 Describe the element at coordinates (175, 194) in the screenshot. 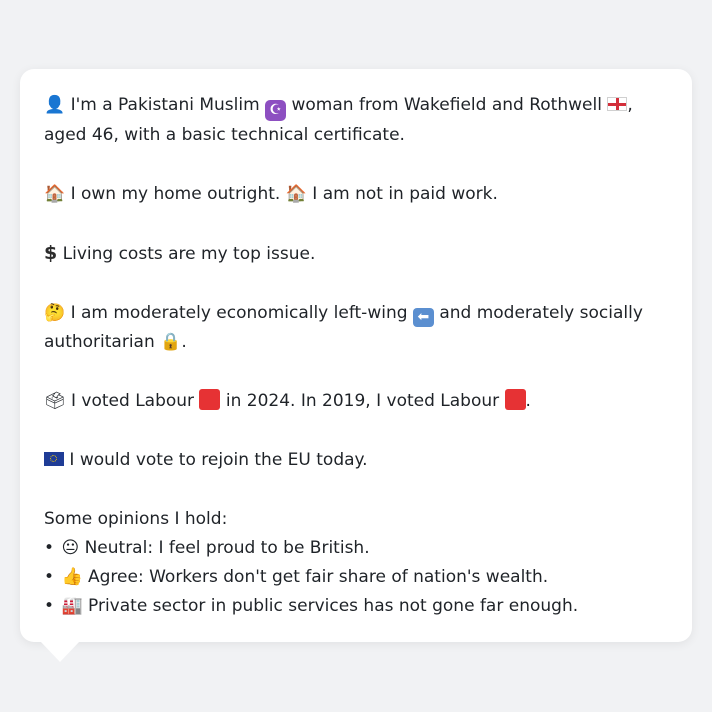

I see `home-text: I own my home outright.` at that location.